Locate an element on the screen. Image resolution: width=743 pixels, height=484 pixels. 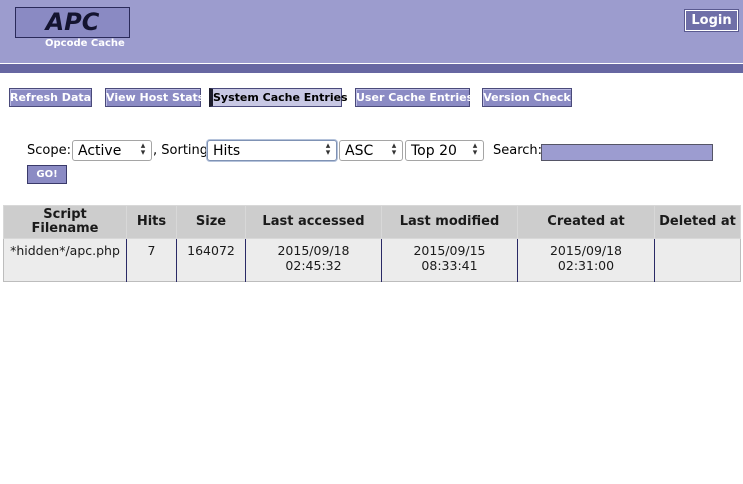
col-last-modified: Last modified is located at coordinates (449, 222).